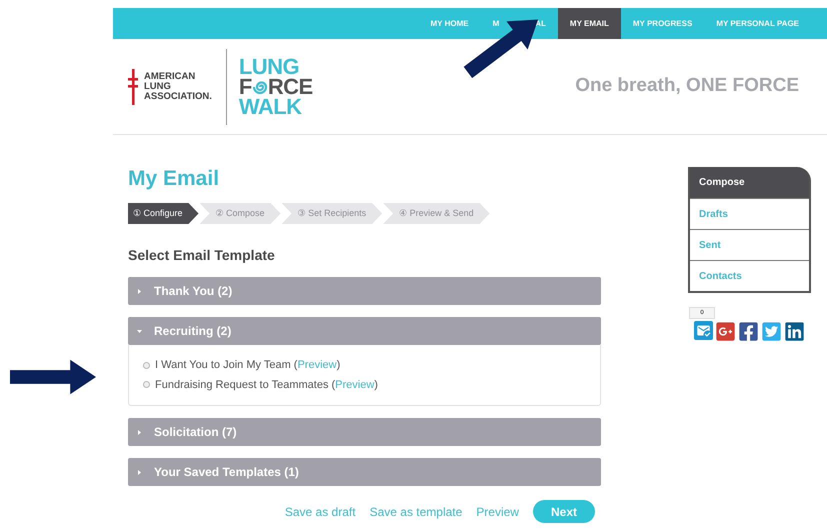 This screenshot has width=827, height=529. I want to click on nav-link-text: M, so click(496, 24).